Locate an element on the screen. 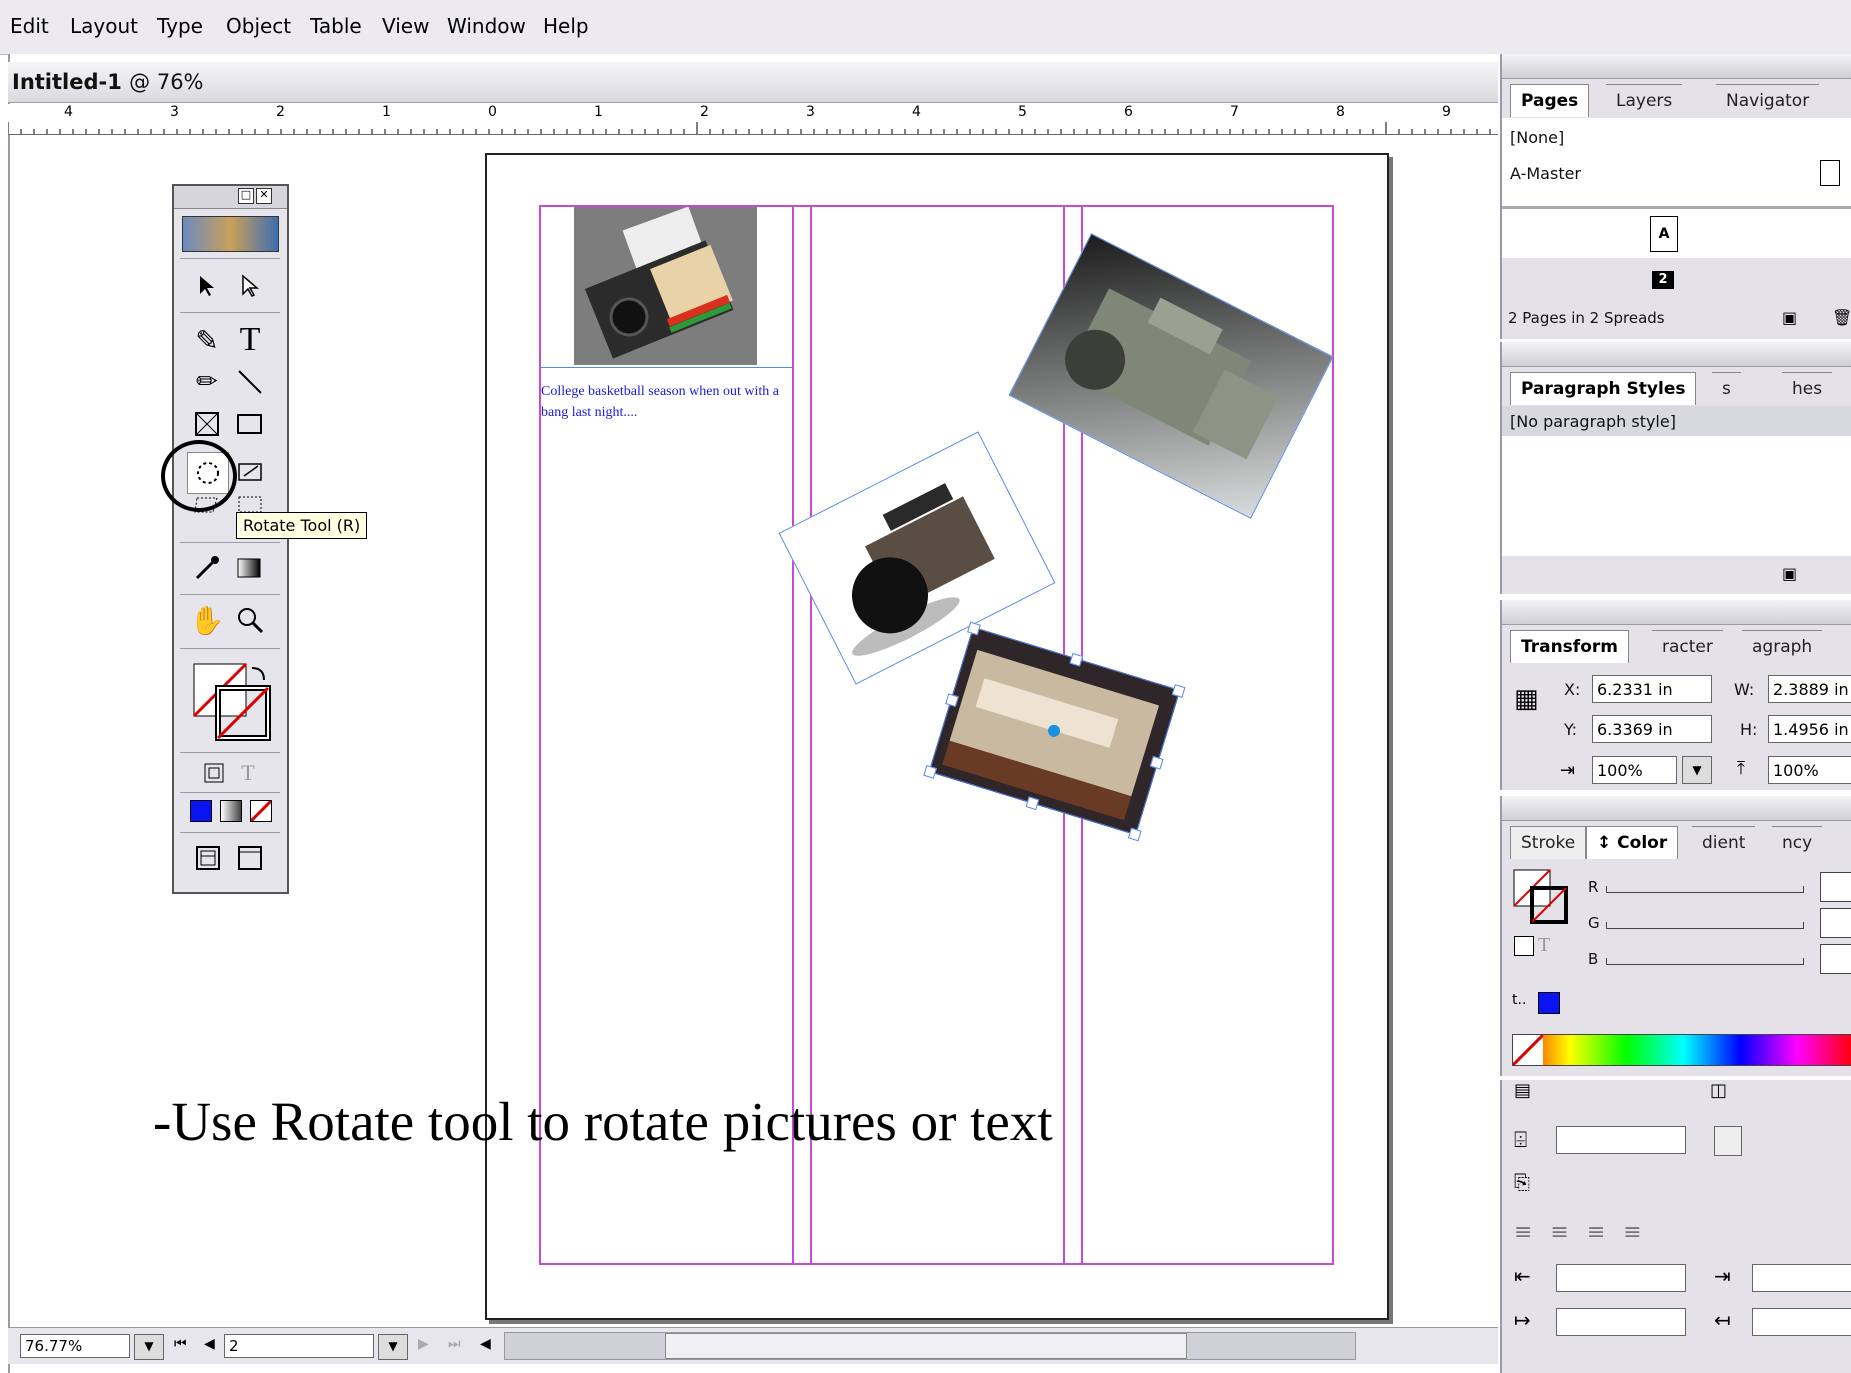 The height and width of the screenshot is (1373, 1851). color-palette-titlebar is located at coordinates (1676, 808).